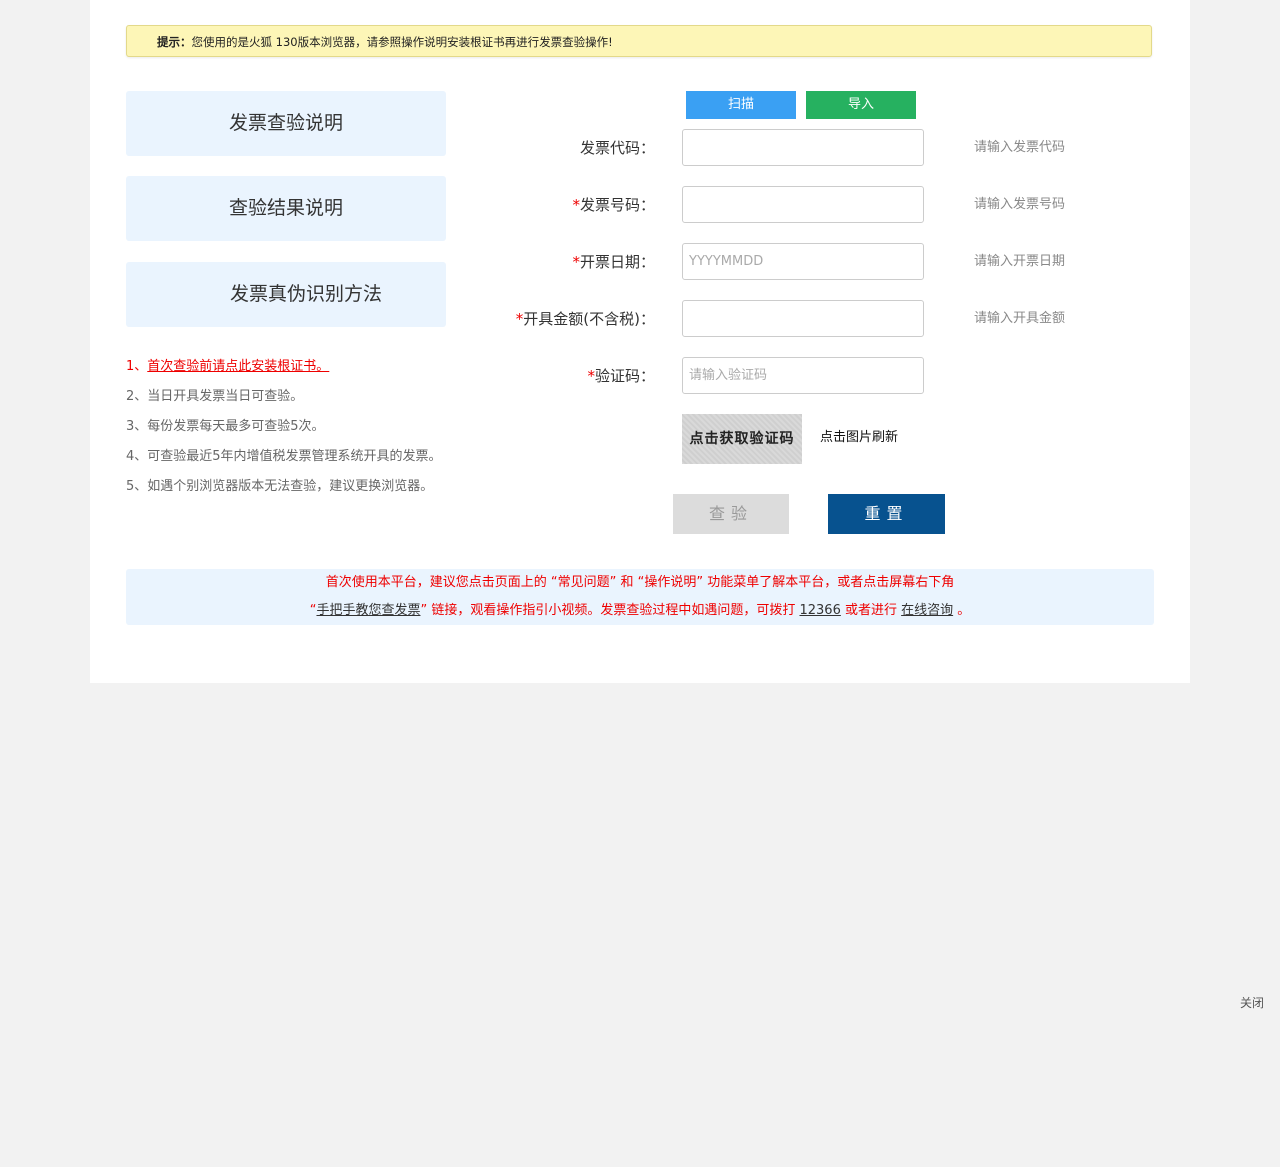  Describe the element at coordinates (402, 42) in the screenshot. I see `tip-text: 您使用的是火狐 130版本浏览器，请参照操作说明安装根证书再进行发票查验操作!` at that location.